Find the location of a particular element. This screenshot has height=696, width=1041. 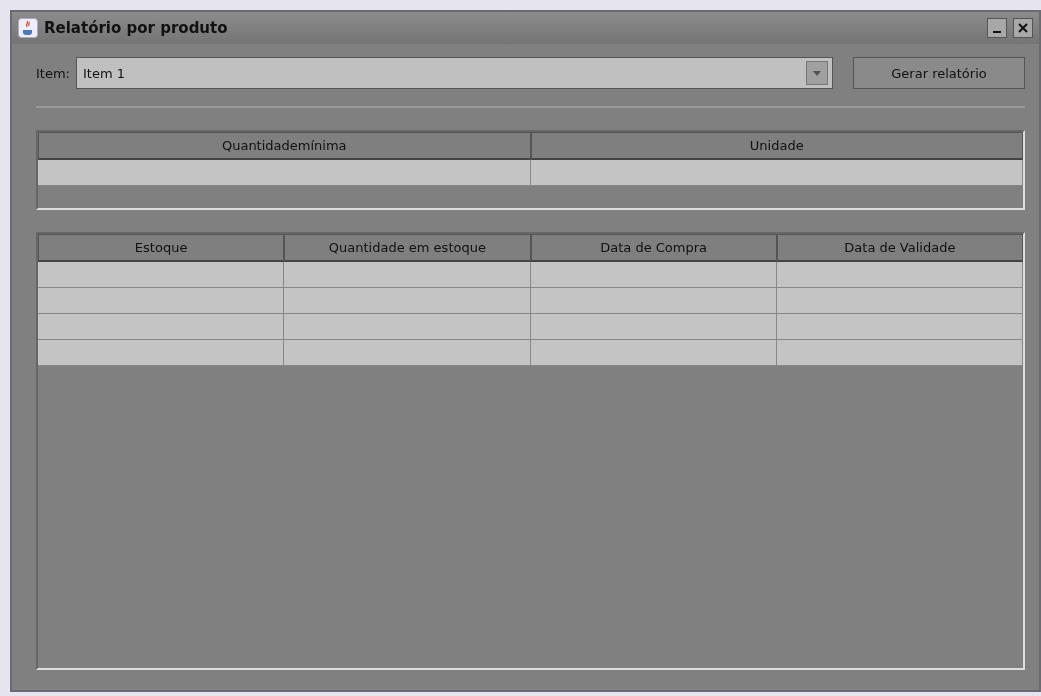

item-label: Item: is located at coordinates (53, 73).